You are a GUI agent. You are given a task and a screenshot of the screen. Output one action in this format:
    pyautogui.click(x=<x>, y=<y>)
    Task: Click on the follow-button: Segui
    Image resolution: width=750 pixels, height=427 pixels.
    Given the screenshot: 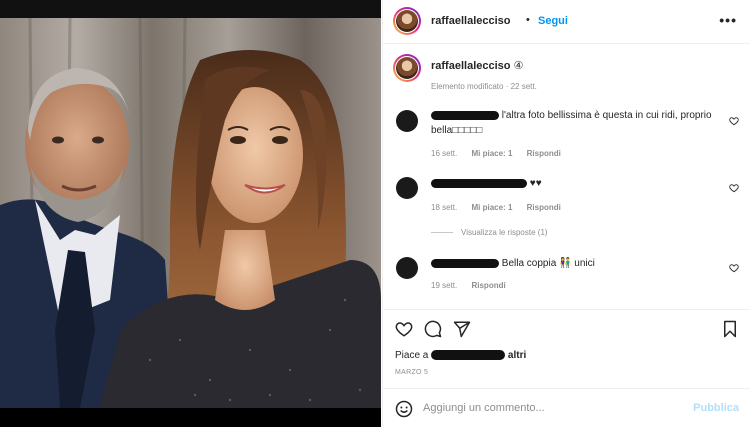 What is the action you would take?
    pyautogui.click(x=553, y=21)
    